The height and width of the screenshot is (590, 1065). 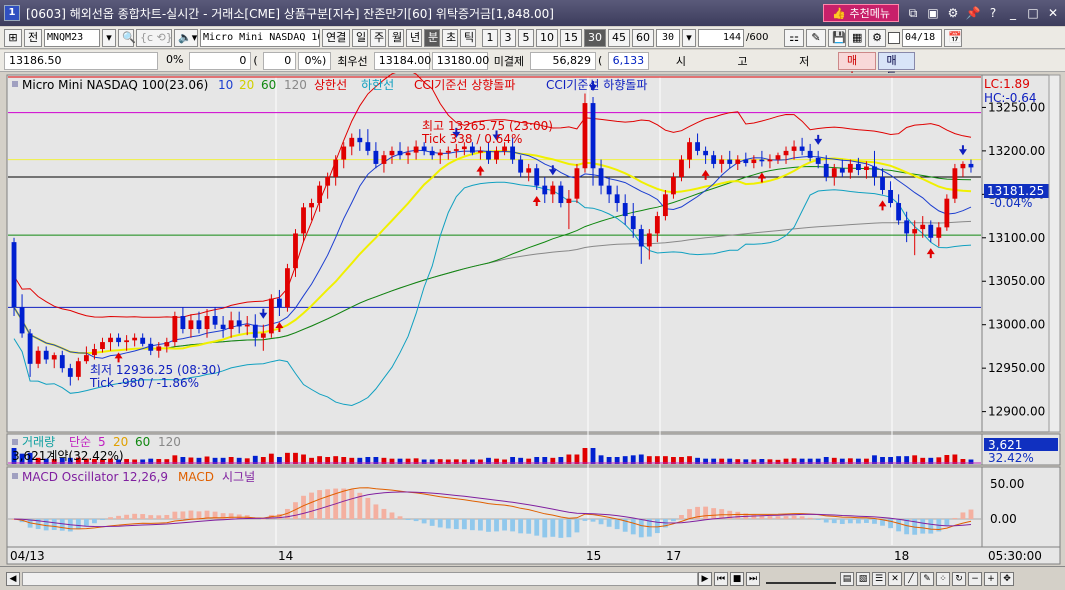 I want to click on period-button-3: 년, so click(x=414, y=37).